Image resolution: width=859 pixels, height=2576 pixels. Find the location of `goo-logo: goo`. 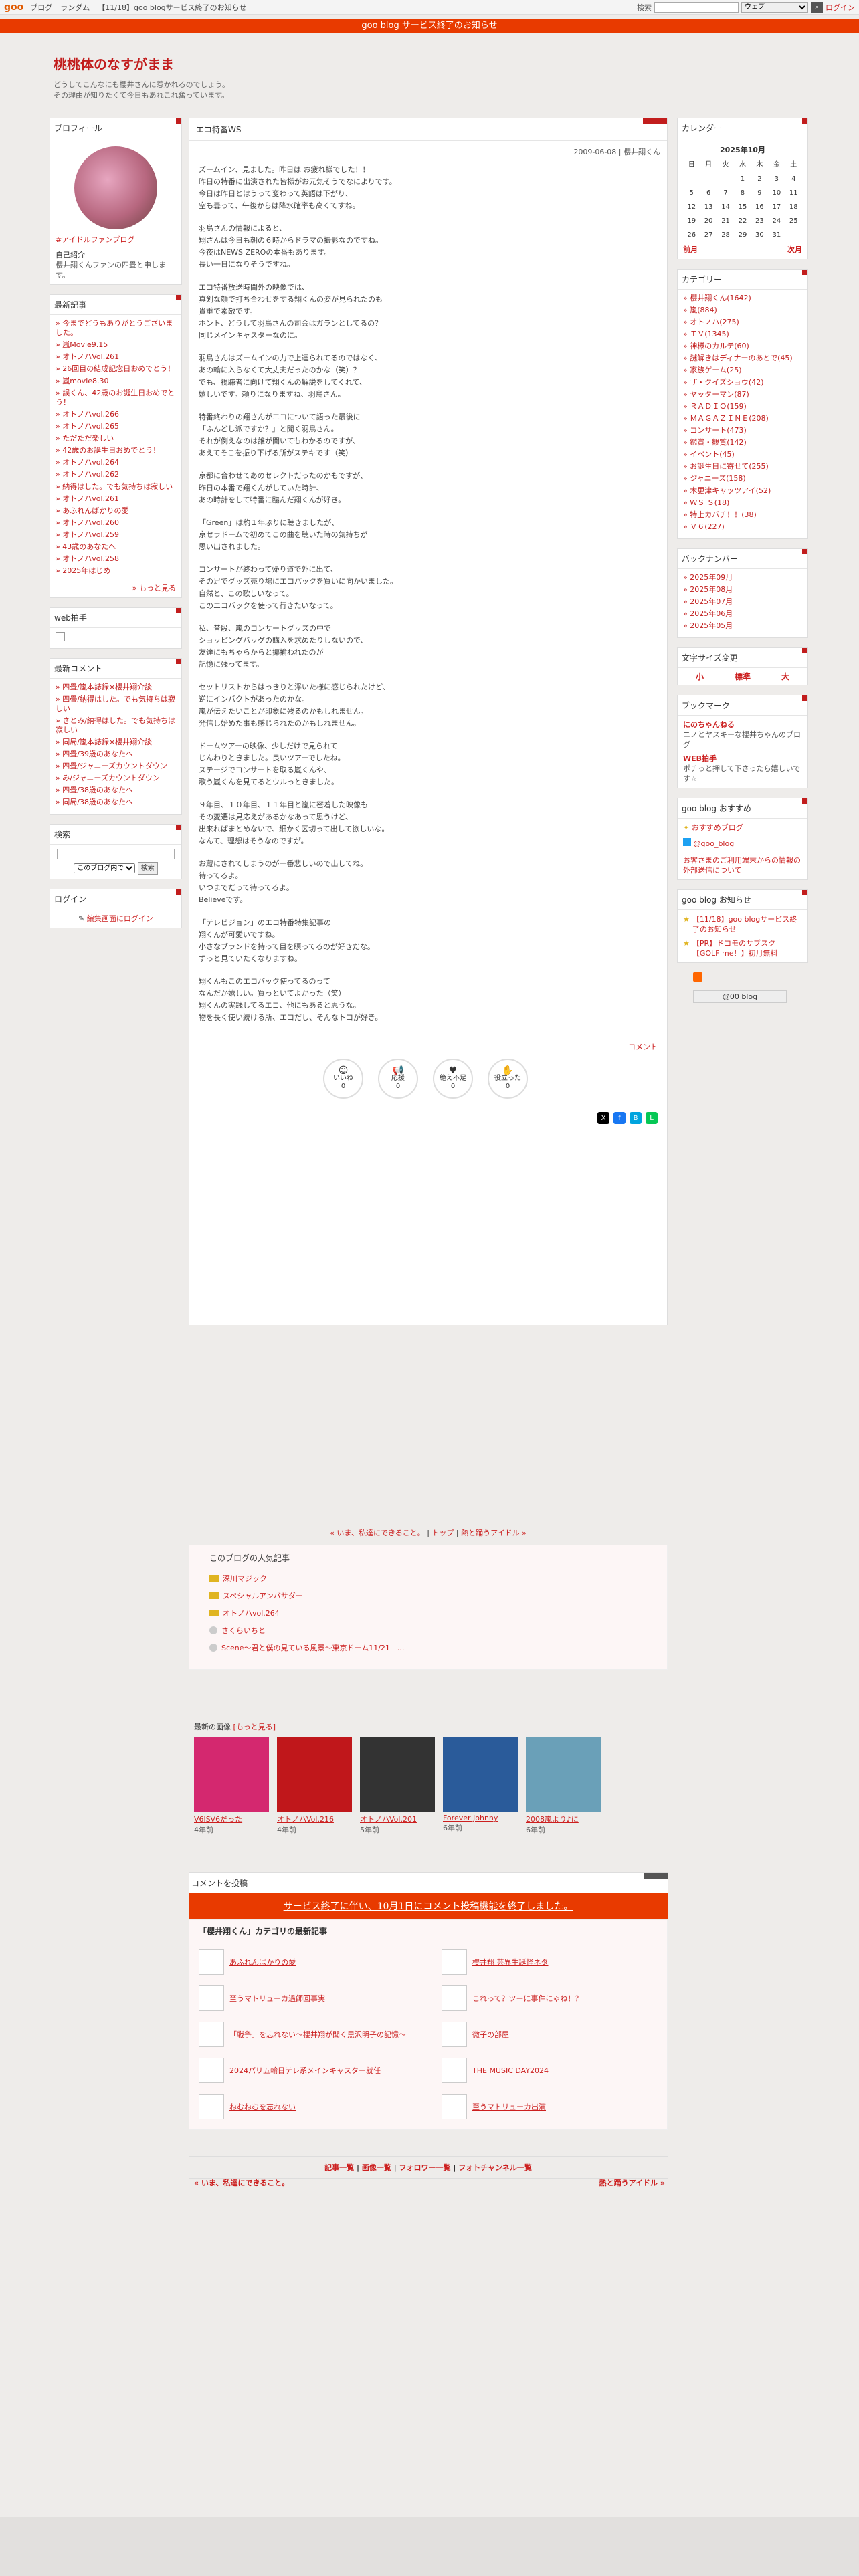

goo-logo: goo is located at coordinates (13, 8).